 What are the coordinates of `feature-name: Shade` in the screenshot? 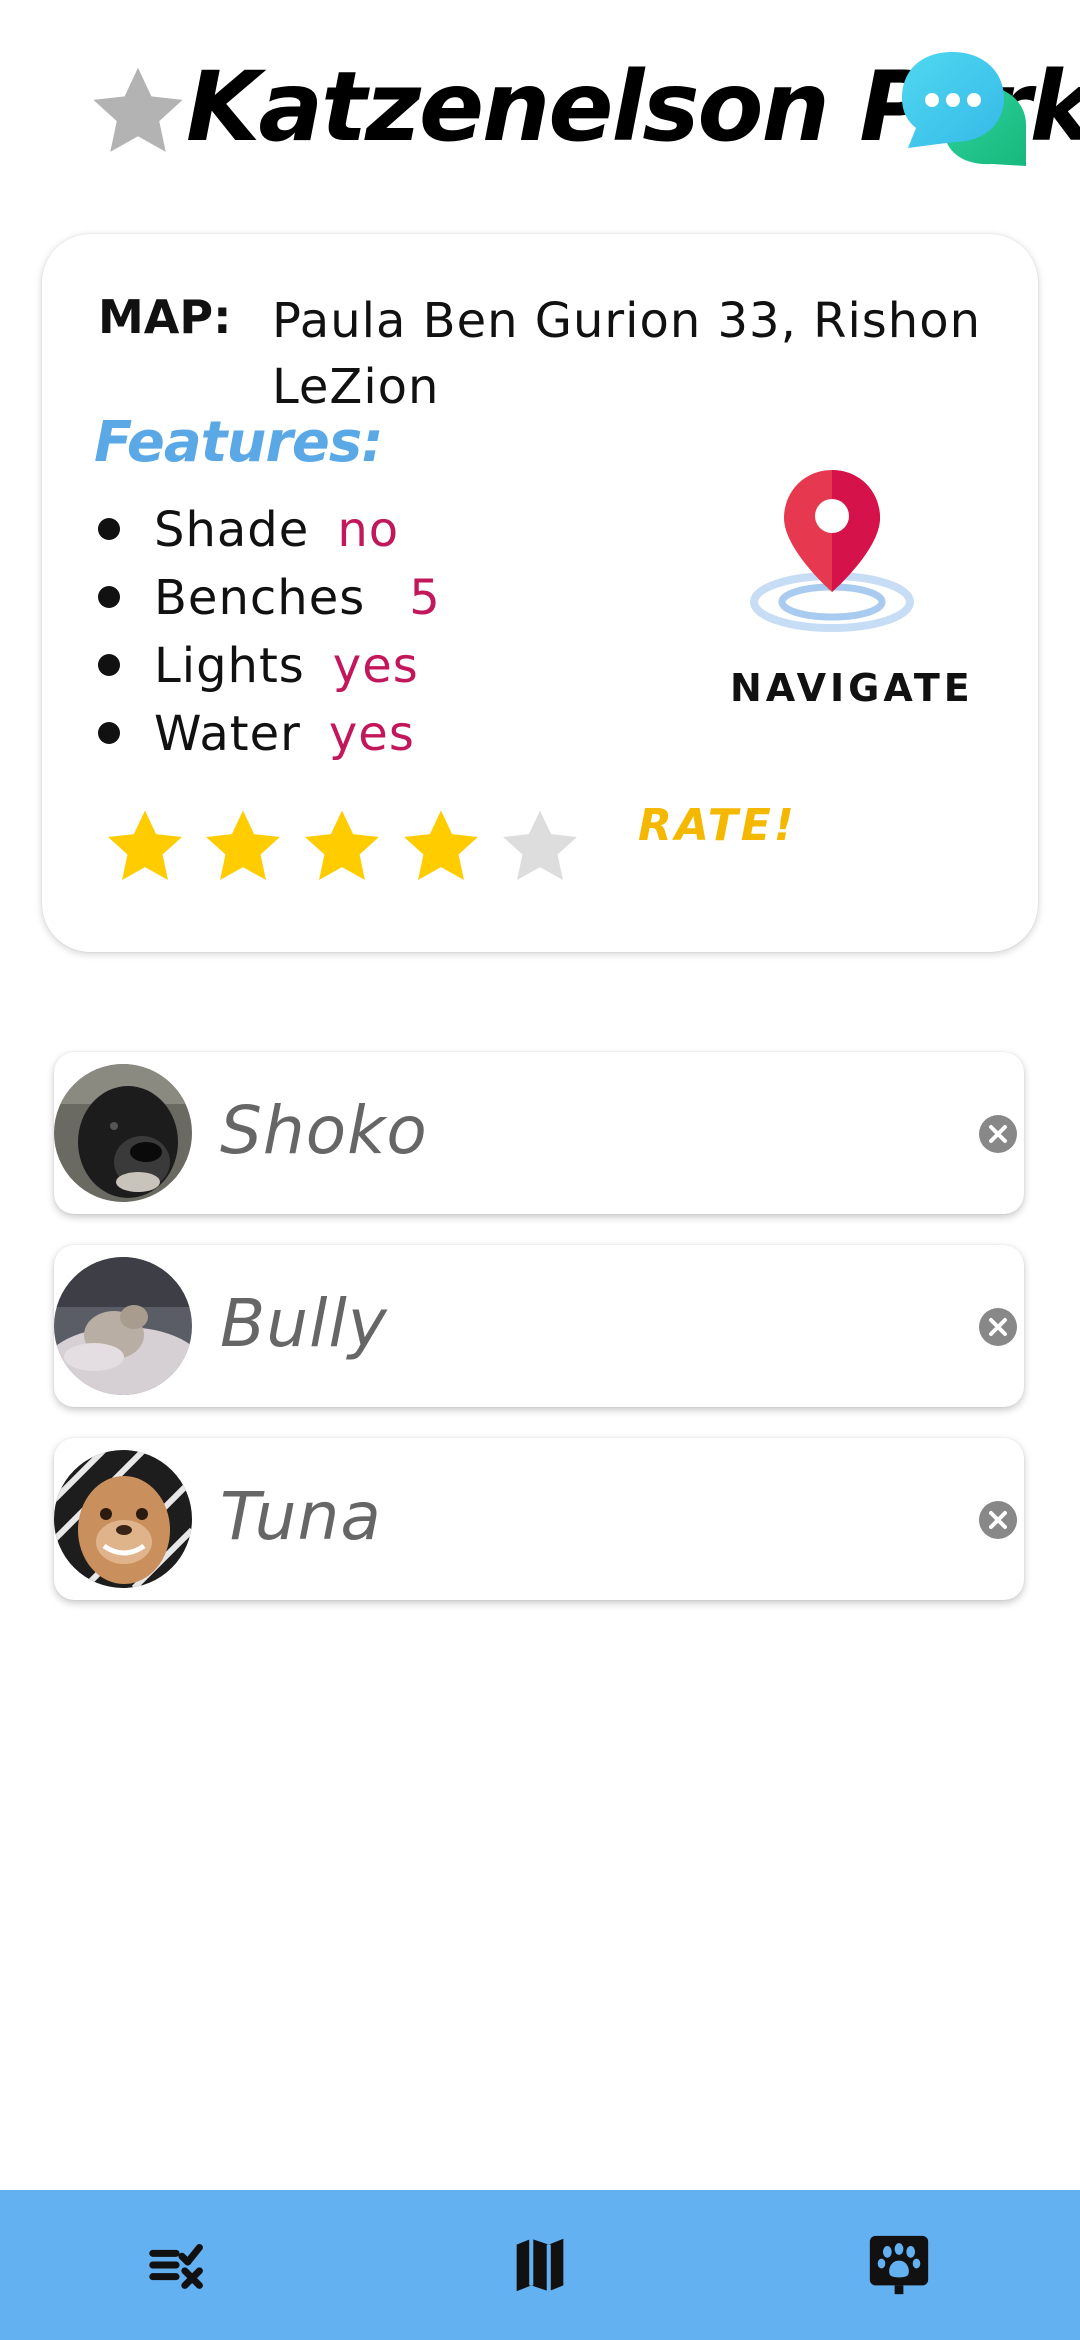 It's located at (232, 530).